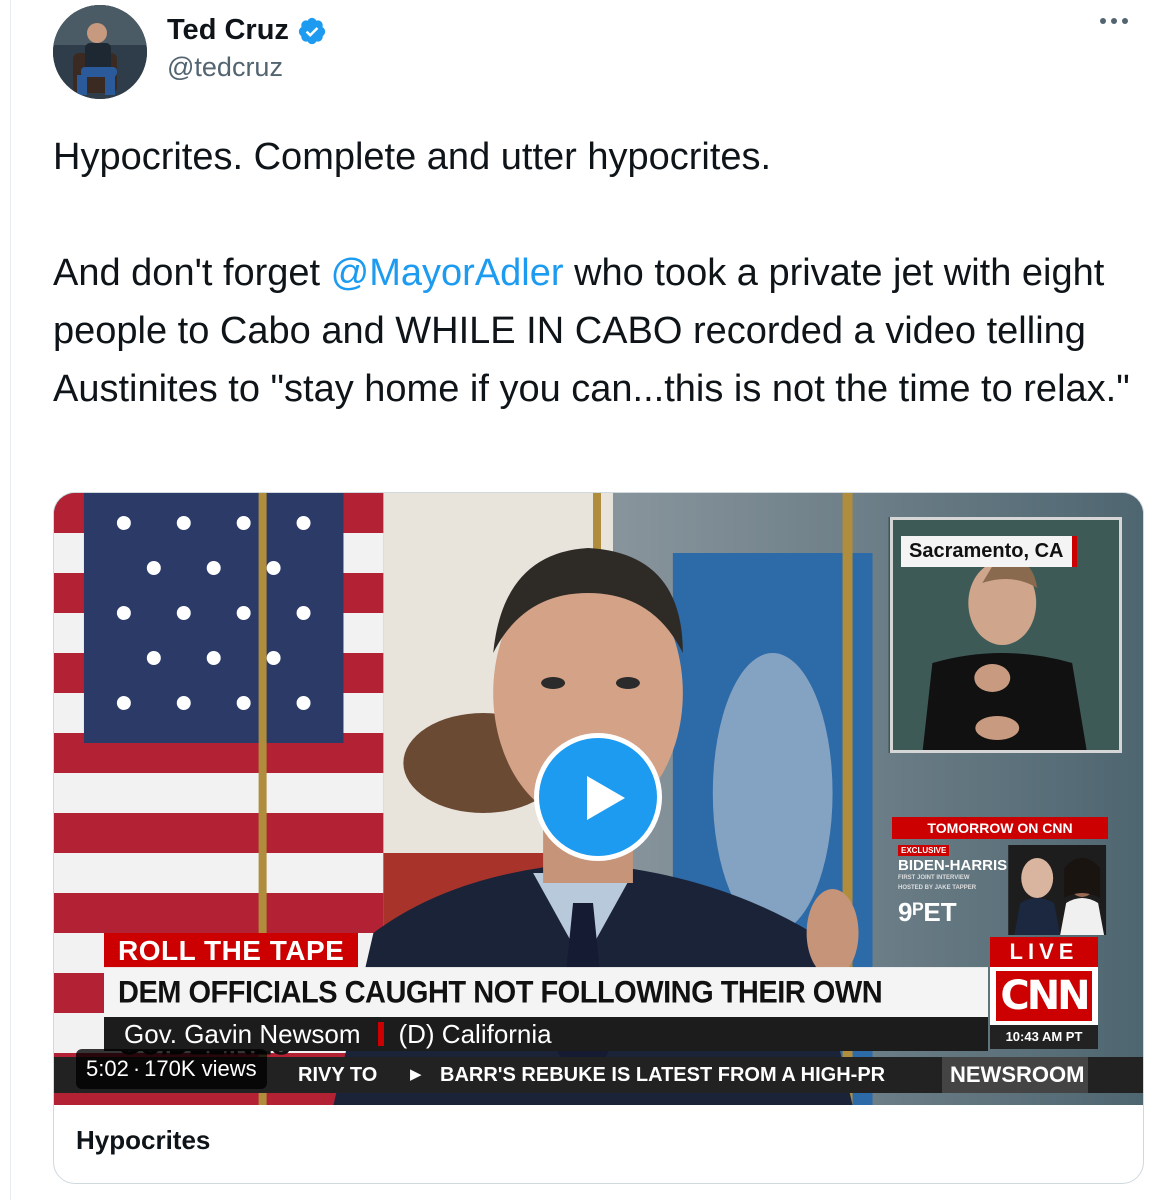 The height and width of the screenshot is (1200, 1156). What do you see at coordinates (1044, 1037) in the screenshot?
I see `broadcast-clock: 10:43 AM PT` at bounding box center [1044, 1037].